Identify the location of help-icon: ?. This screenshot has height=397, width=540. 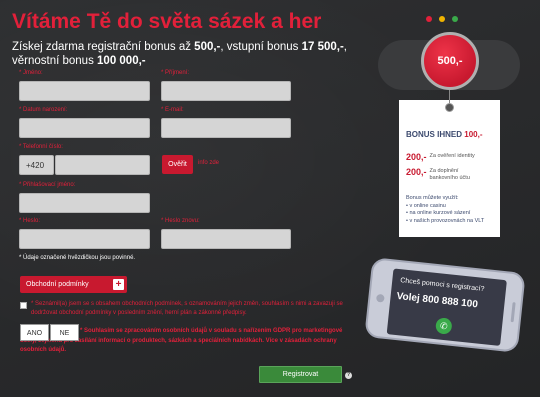
(348, 375).